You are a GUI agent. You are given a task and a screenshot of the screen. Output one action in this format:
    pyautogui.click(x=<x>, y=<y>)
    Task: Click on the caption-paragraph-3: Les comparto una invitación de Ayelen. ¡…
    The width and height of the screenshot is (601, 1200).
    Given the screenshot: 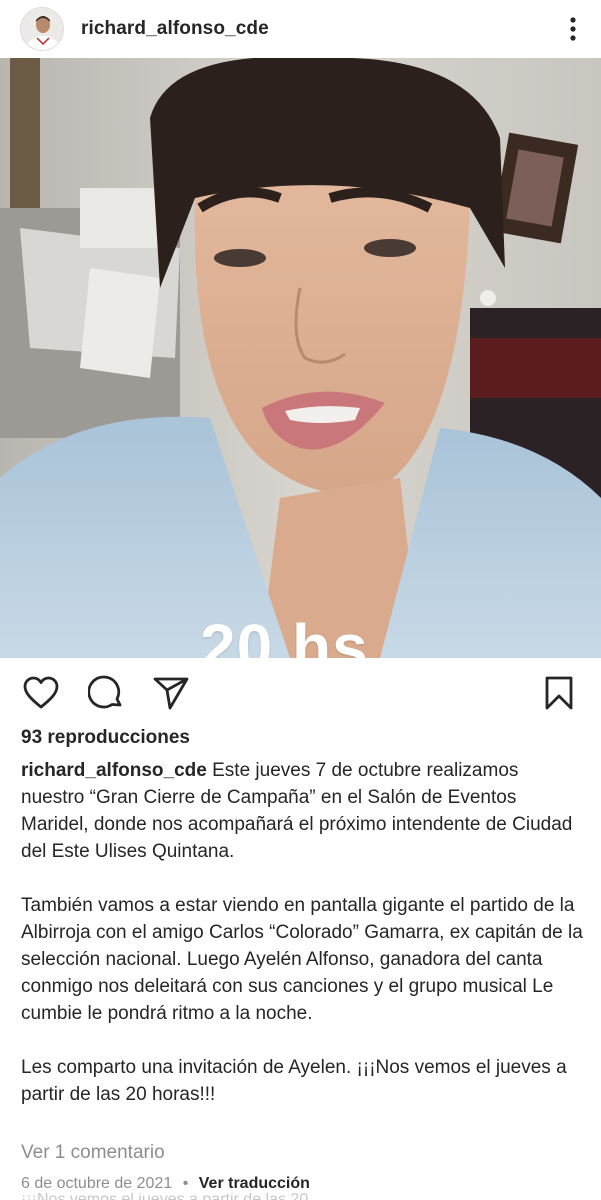 What is the action you would take?
    pyautogui.click(x=294, y=1081)
    